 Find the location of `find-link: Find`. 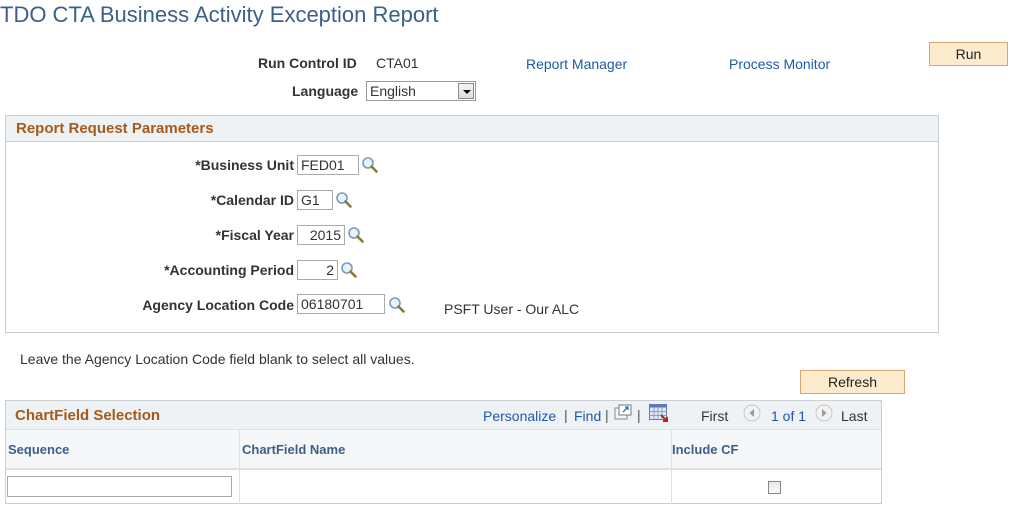

find-link: Find is located at coordinates (587, 416).